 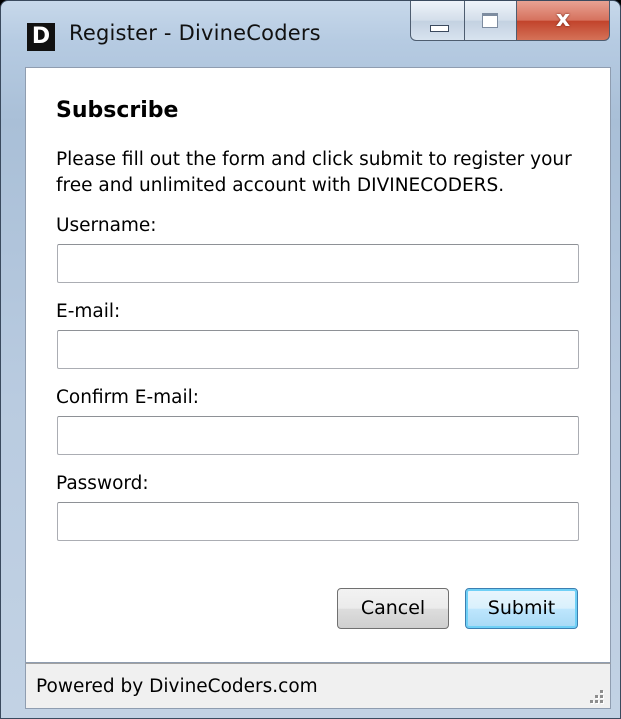 I want to click on title-bar: D Register - DivineCoders x, so click(x=310, y=34).